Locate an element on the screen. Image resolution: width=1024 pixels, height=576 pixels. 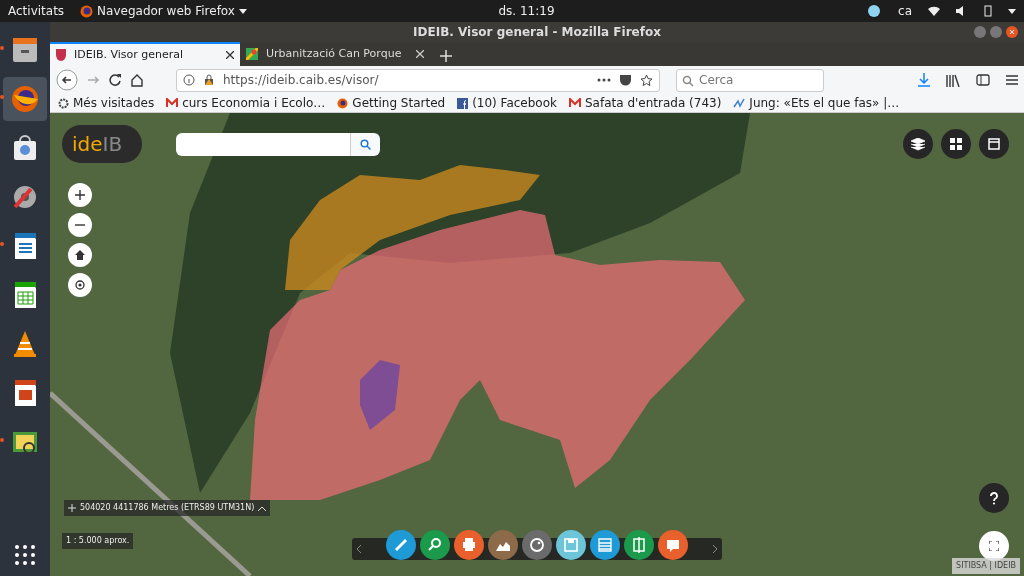
bookmark-link: Més visitades is located at coordinates (106, 103).